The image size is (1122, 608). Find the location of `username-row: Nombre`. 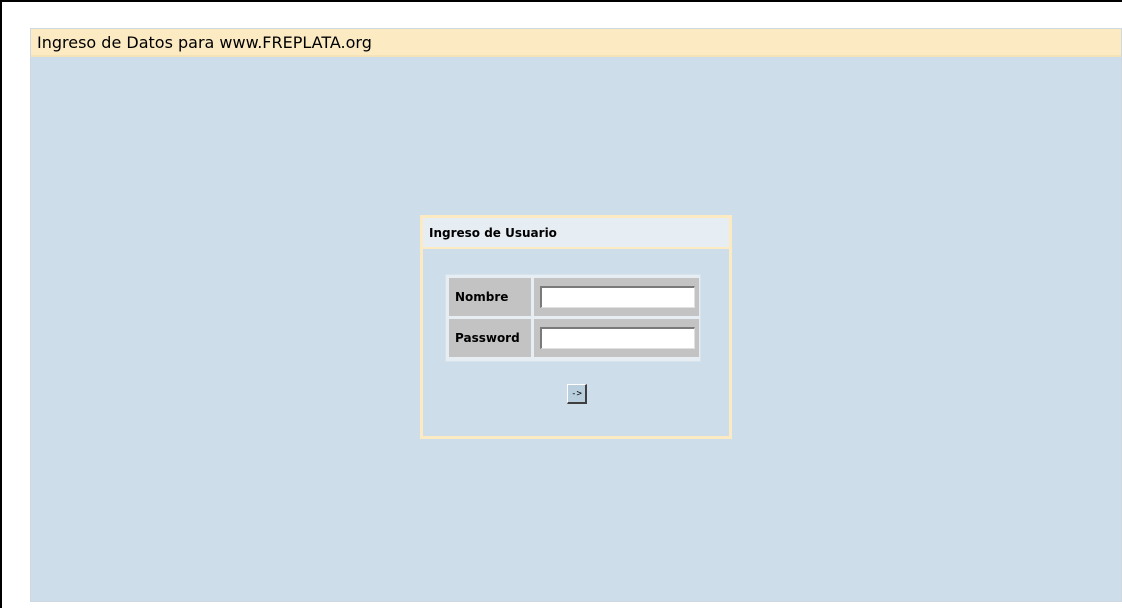

username-row: Nombre is located at coordinates (574, 297).